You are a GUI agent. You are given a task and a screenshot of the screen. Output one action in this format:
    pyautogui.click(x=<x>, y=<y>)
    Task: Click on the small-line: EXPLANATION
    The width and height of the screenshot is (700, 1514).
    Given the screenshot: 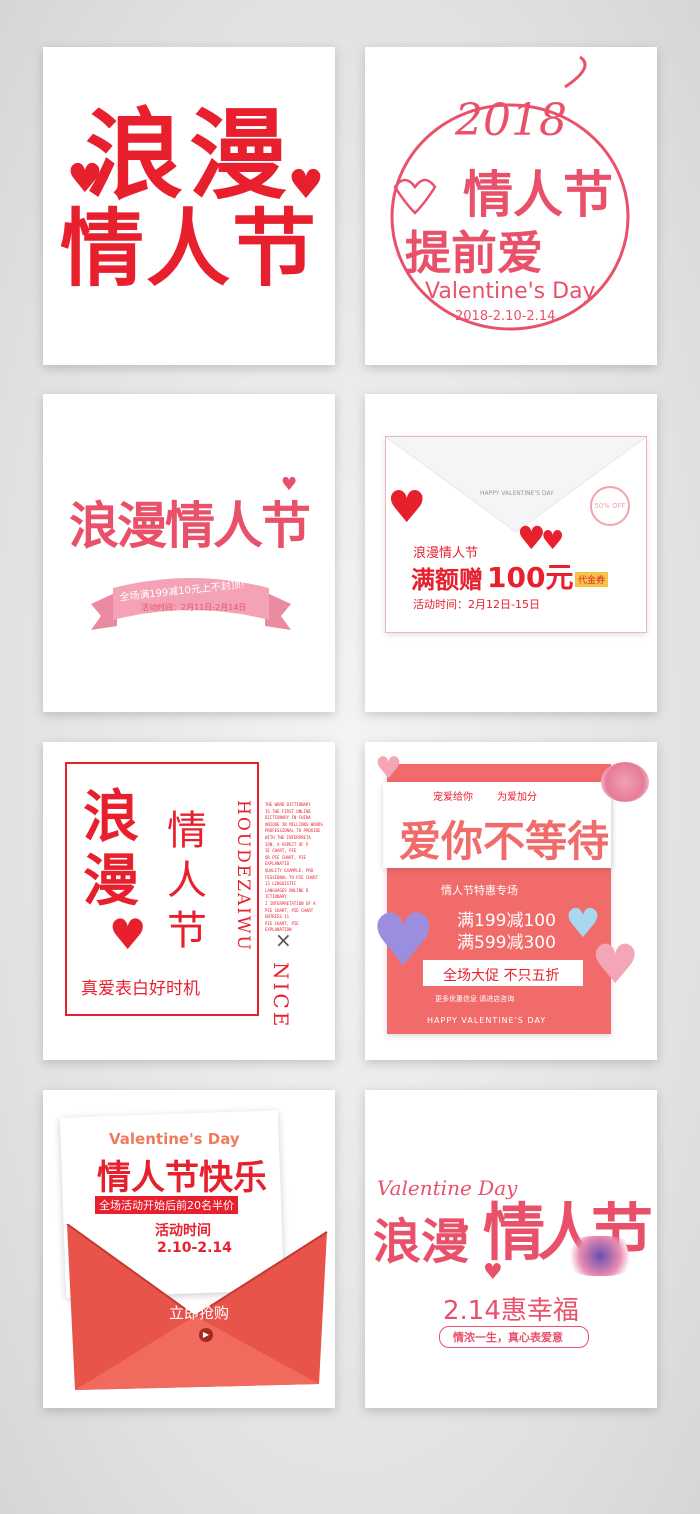 What is the action you would take?
    pyautogui.click(x=278, y=930)
    